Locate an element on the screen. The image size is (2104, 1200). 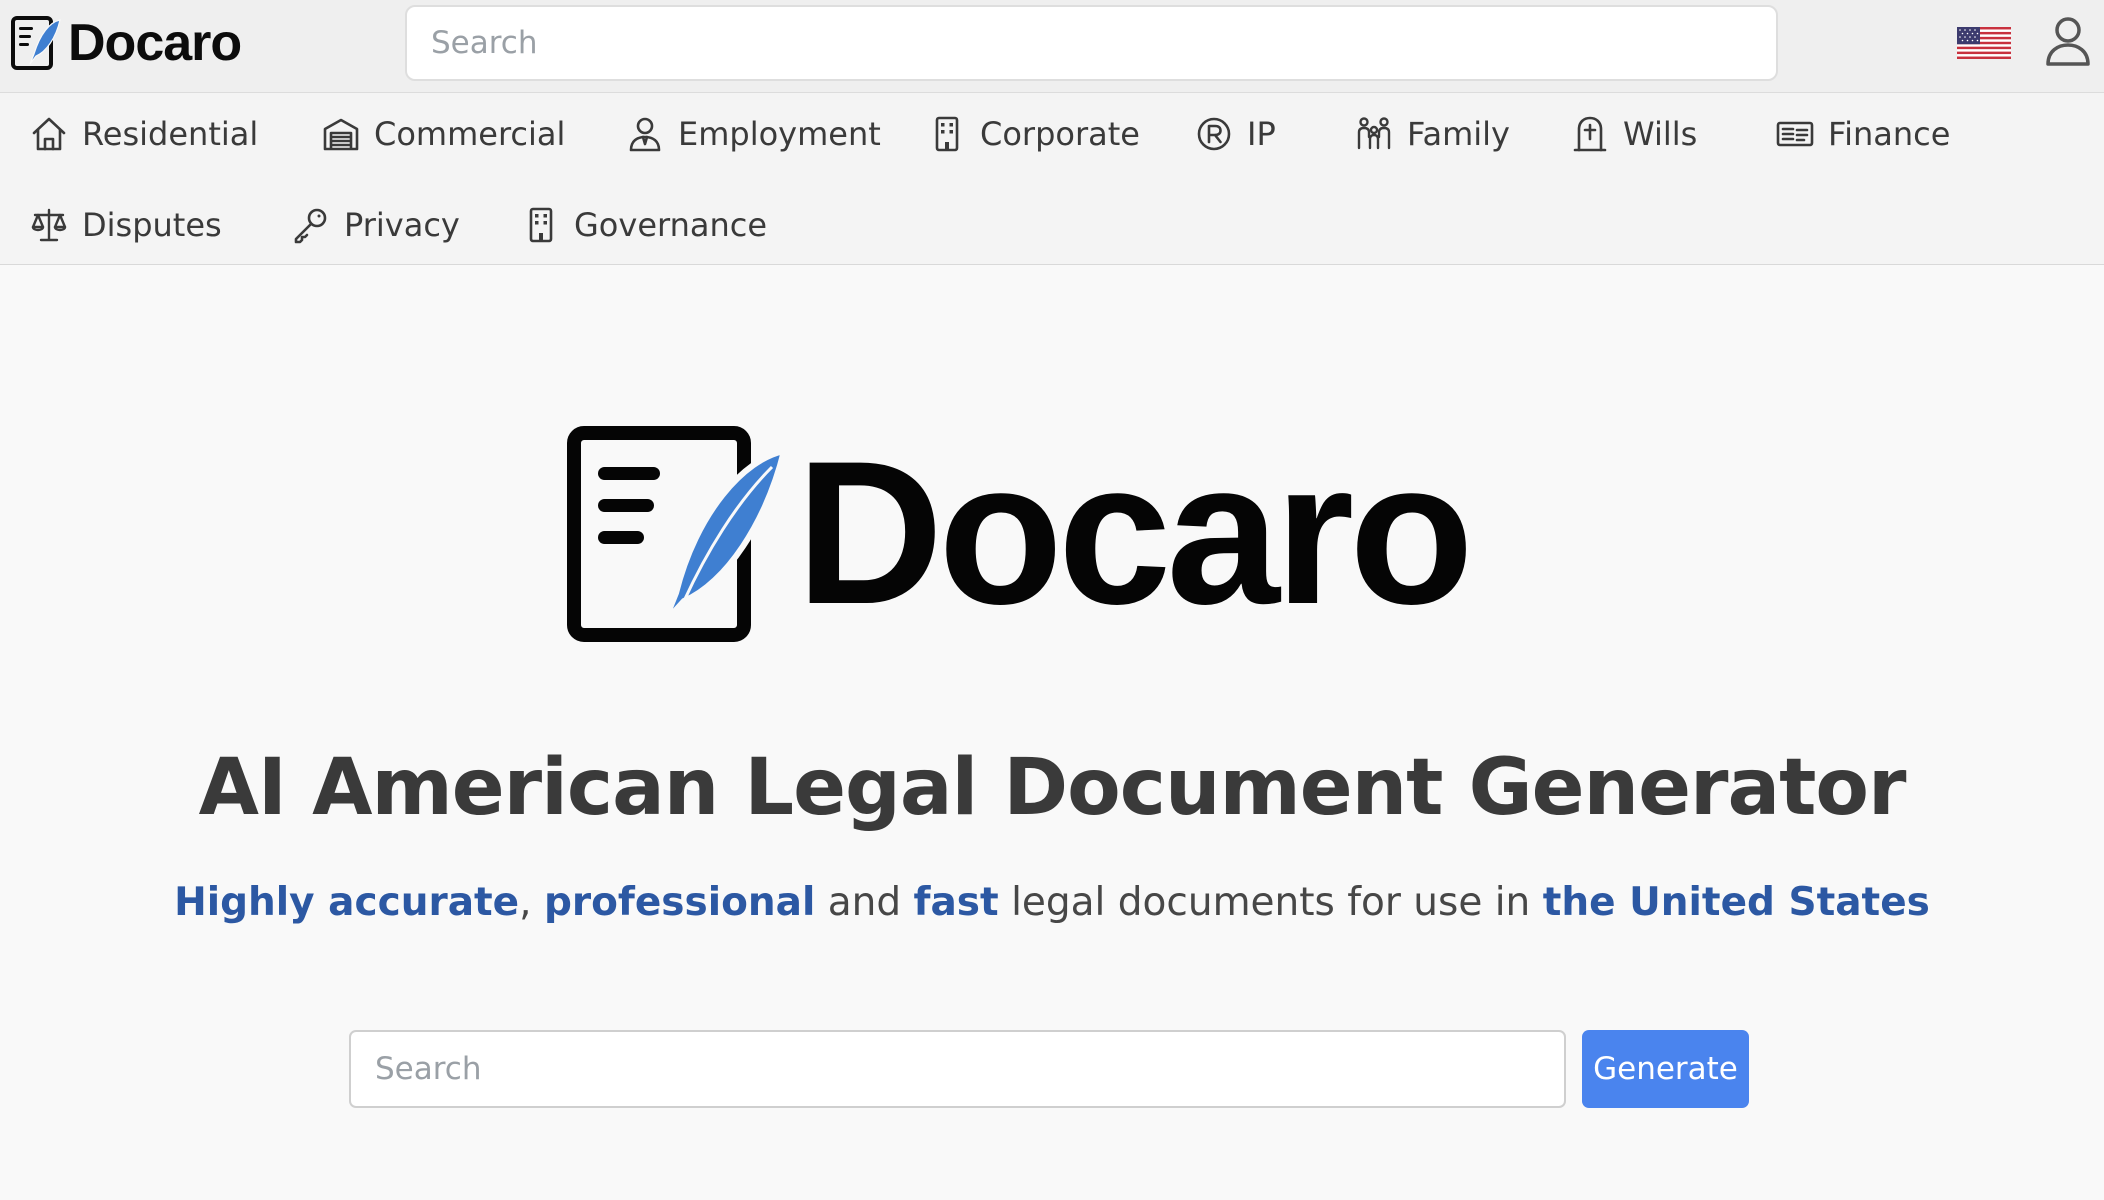
scales-icon is located at coordinates (49, 225).